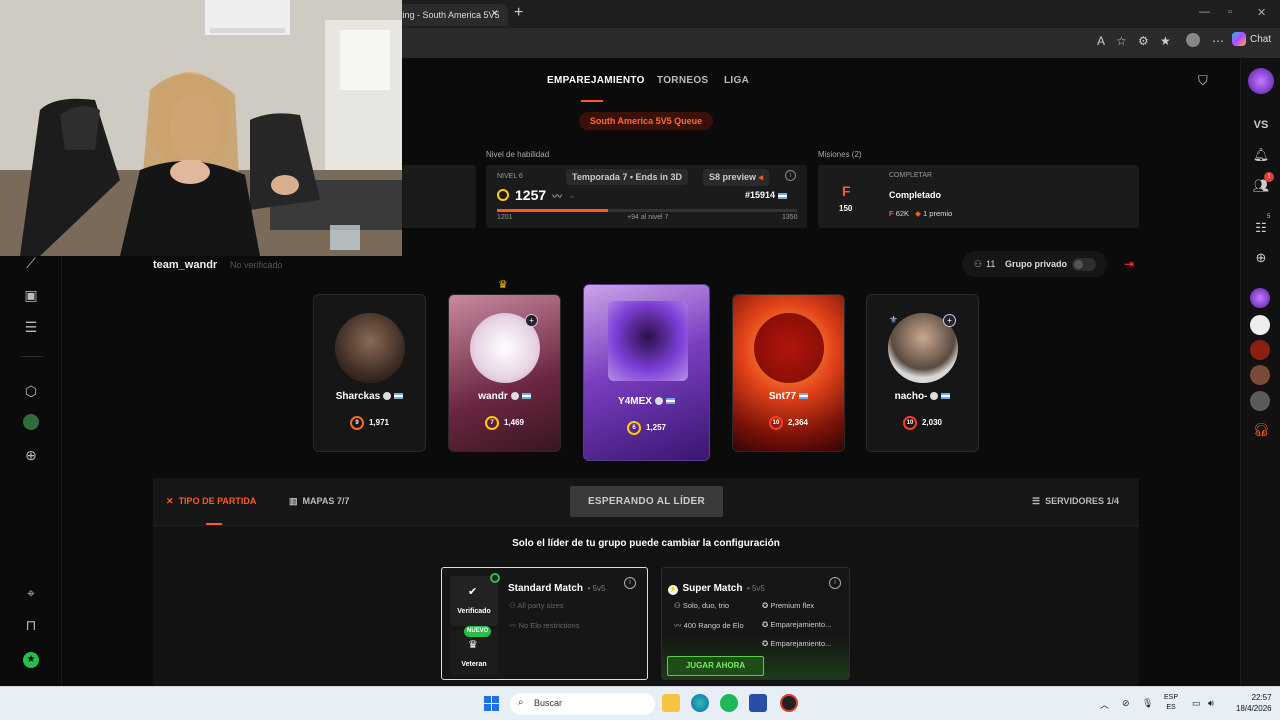  Describe the element at coordinates (789, 703) in the screenshot. I see `obs-icon` at that location.